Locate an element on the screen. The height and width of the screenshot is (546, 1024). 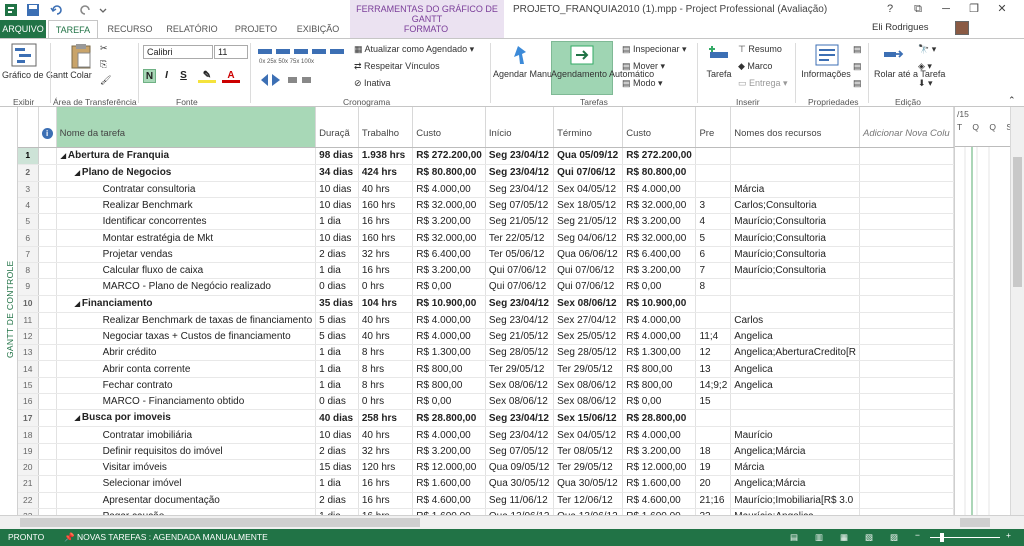
scroll-thumb-table is located at coordinates (220, 522).